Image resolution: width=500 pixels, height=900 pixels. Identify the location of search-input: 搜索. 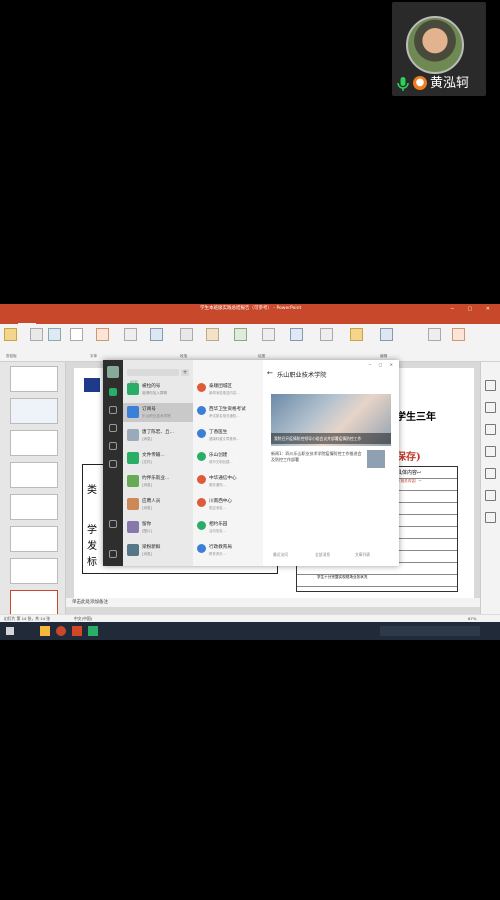
(153, 377).